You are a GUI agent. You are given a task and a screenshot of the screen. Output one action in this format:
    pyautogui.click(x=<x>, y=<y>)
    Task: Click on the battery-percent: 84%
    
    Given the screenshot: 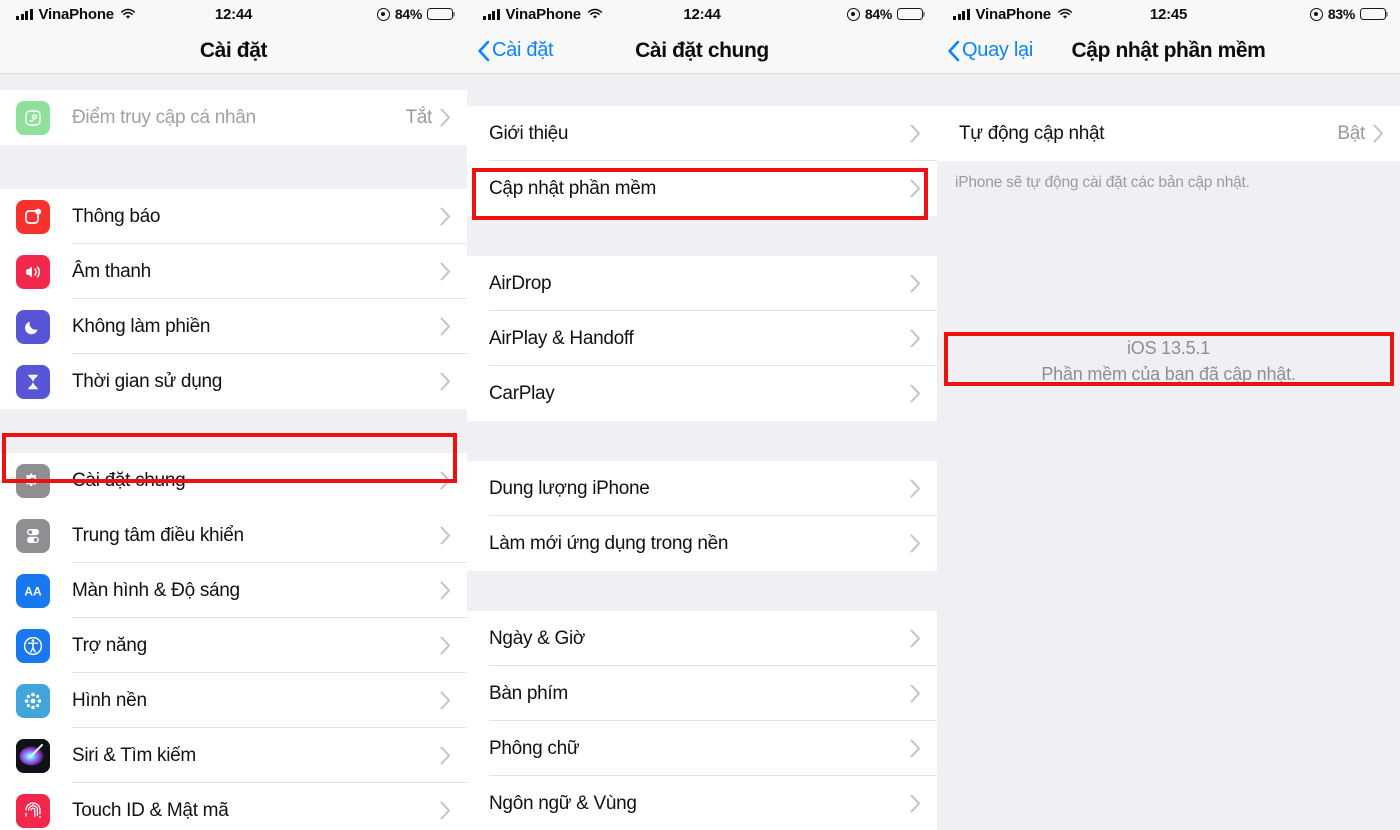 What is the action you would take?
    pyautogui.click(x=878, y=14)
    